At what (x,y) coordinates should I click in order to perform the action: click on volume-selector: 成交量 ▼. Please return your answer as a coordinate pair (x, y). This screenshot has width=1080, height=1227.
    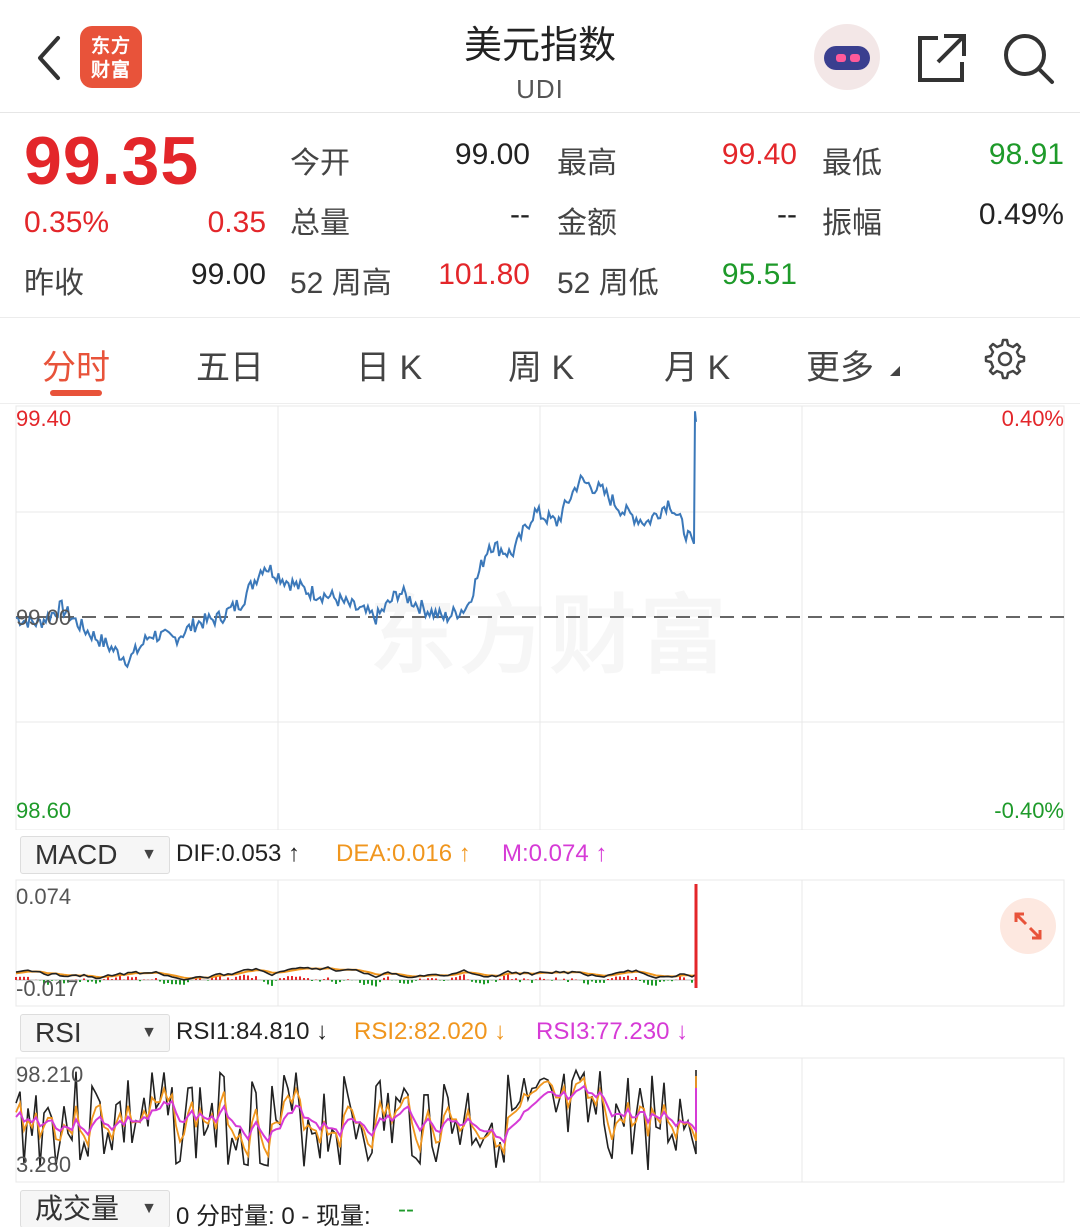
    Looking at the image, I should click on (95, 1208).